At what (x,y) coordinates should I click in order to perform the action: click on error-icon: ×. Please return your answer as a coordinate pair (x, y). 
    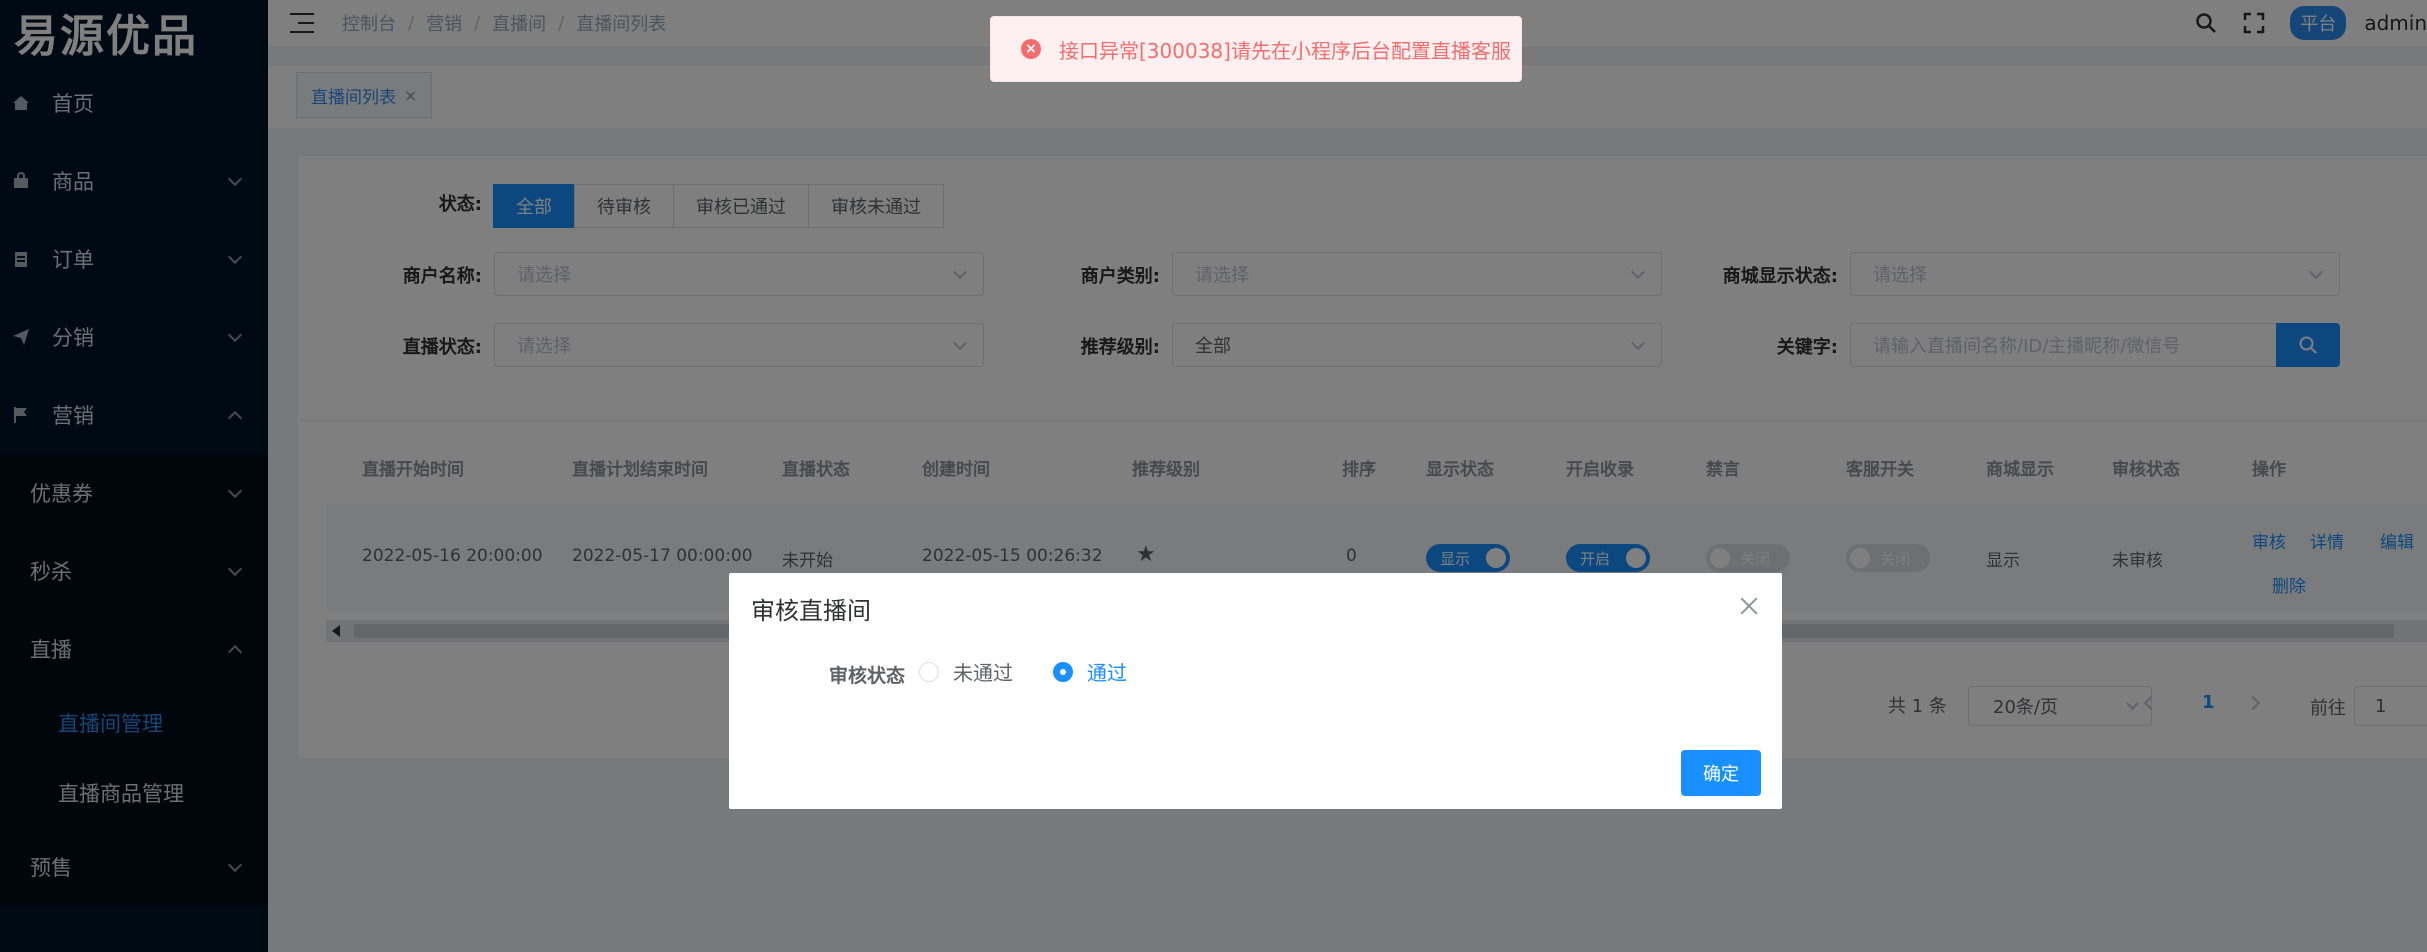
    Looking at the image, I should click on (1031, 49).